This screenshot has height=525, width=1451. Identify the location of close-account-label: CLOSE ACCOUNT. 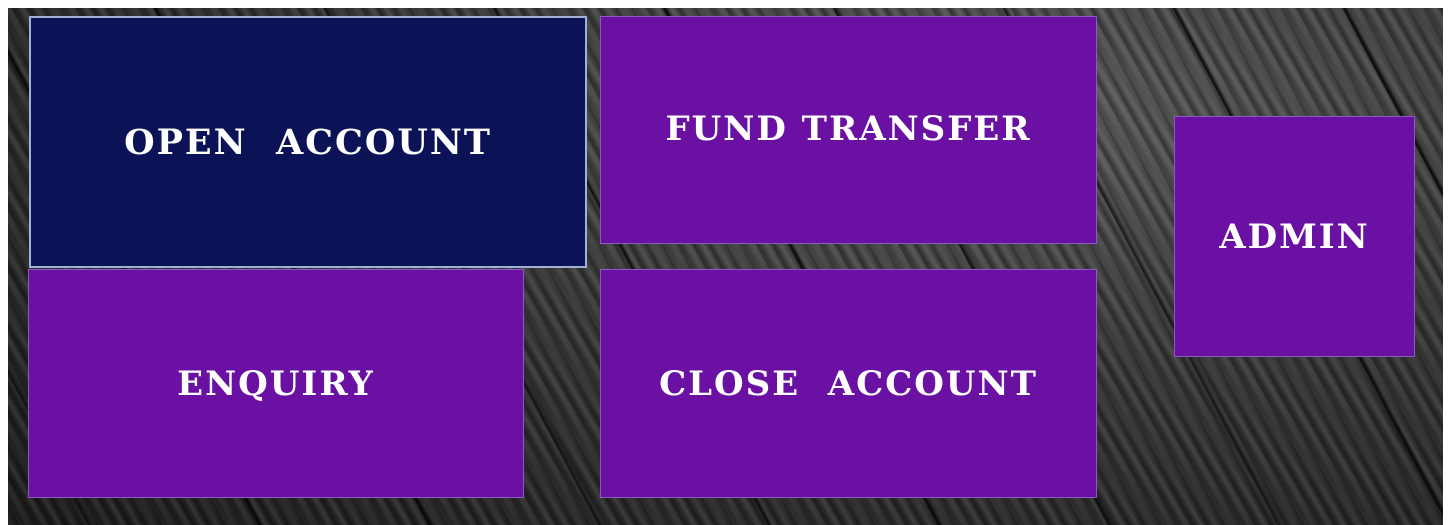
(848, 383).